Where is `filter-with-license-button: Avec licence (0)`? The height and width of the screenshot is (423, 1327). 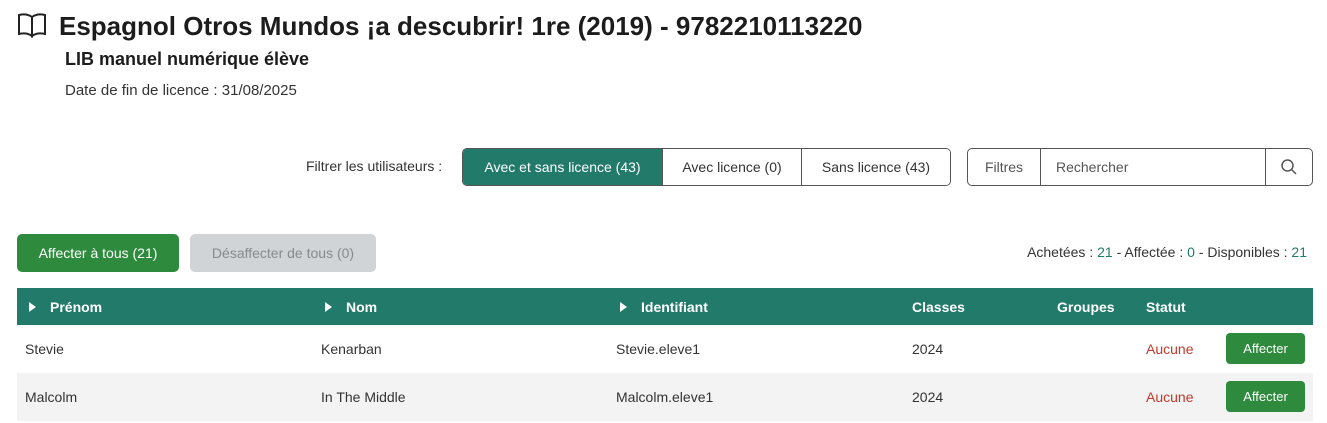 filter-with-license-button: Avec licence (0) is located at coordinates (732, 167).